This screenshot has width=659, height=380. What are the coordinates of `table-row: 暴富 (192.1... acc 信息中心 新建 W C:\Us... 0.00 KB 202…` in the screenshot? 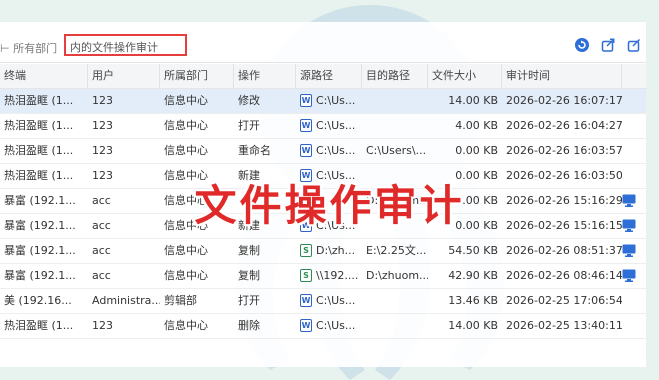 It's located at (323, 226).